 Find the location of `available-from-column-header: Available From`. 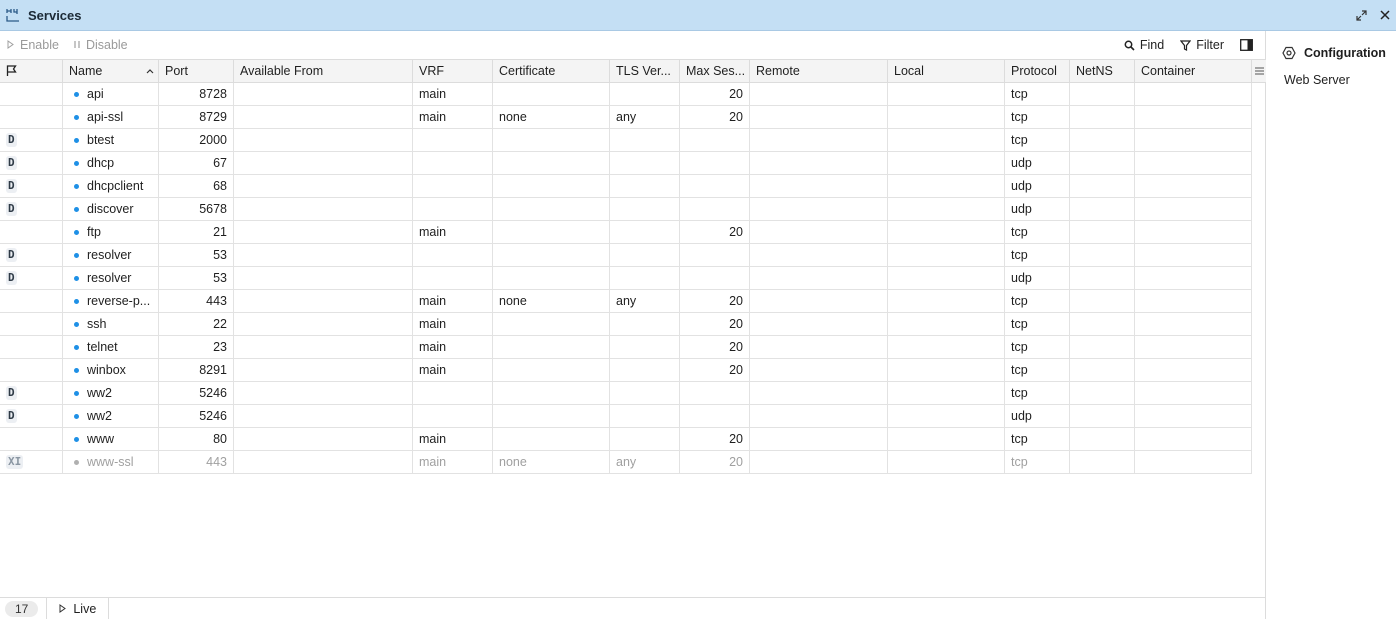

available-from-column-header: Available From is located at coordinates (323, 71).